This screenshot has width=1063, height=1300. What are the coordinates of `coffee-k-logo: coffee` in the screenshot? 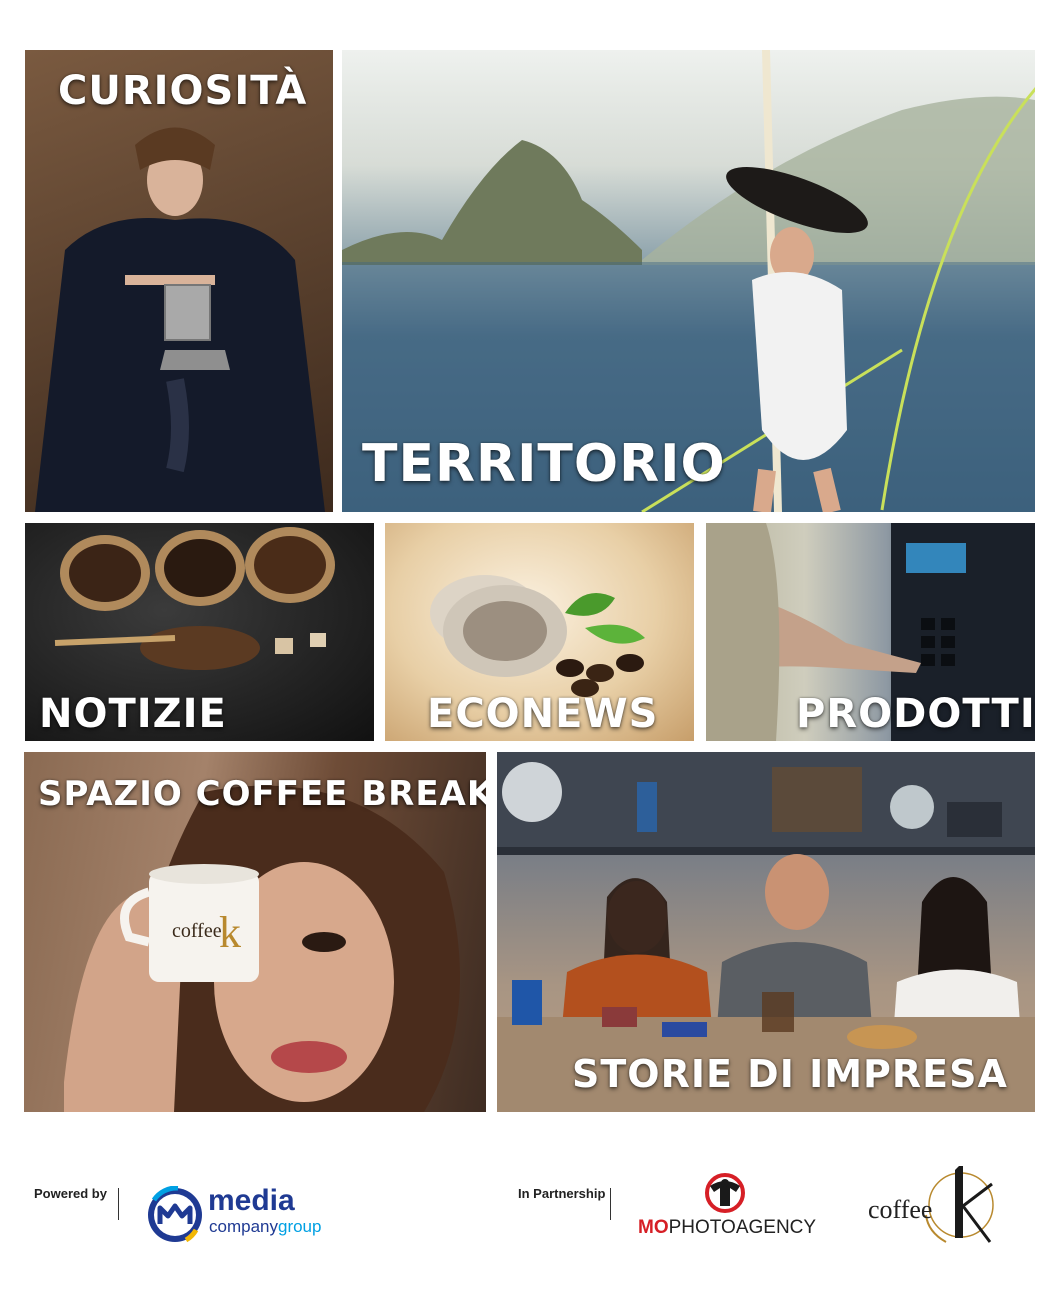 It's located at (936, 1205).